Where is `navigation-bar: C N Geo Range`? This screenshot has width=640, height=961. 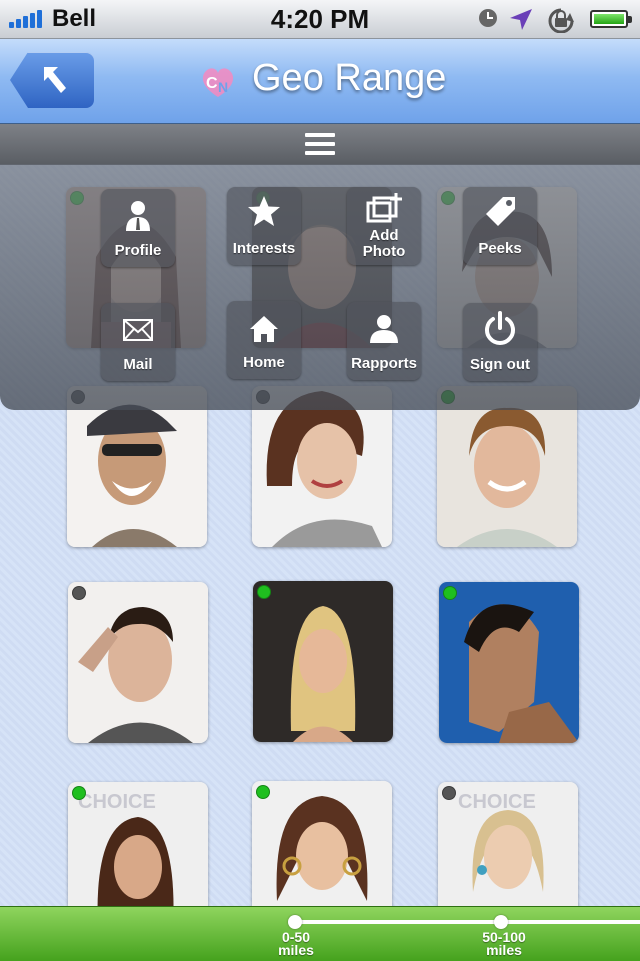 navigation-bar: C N Geo Range is located at coordinates (320, 82).